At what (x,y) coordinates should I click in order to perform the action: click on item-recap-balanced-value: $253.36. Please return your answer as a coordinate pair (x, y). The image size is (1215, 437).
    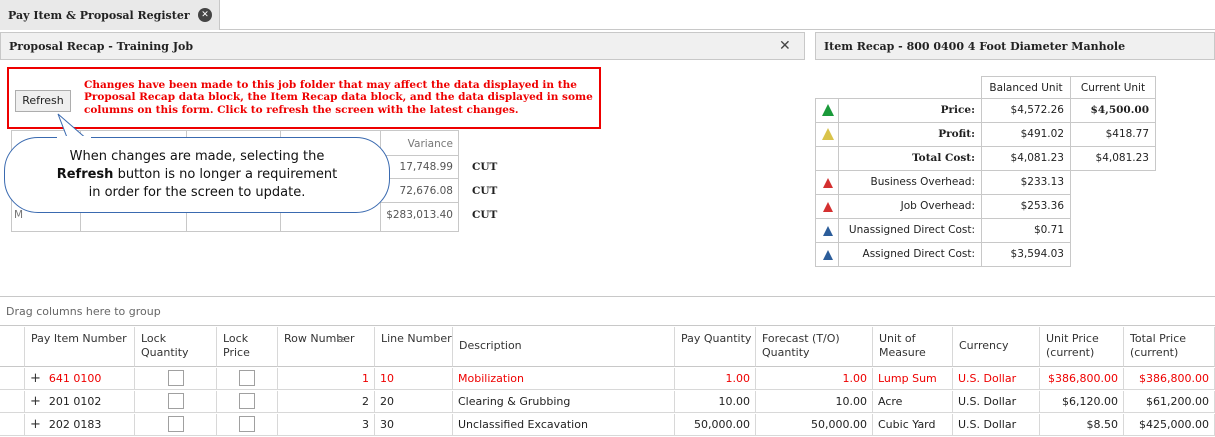
    Looking at the image, I should click on (1026, 206).